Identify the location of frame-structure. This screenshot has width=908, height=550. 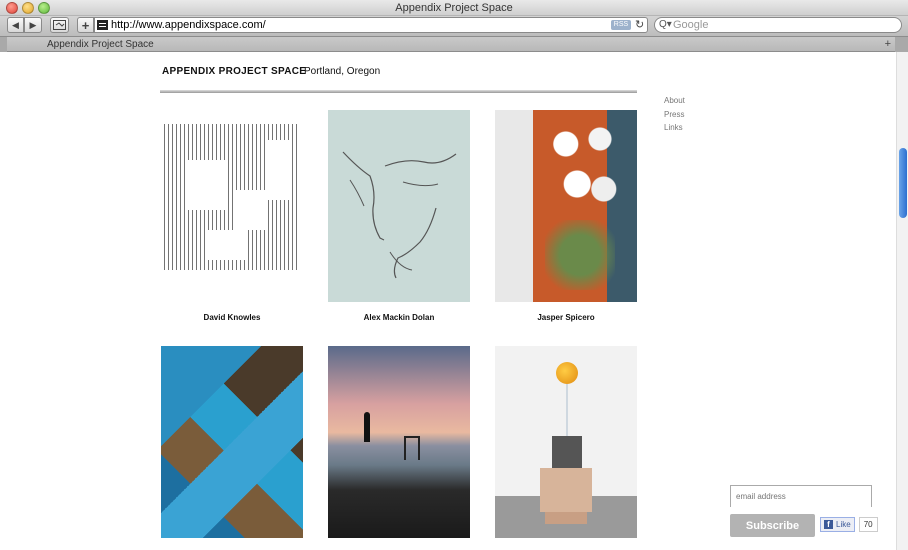
(412, 448).